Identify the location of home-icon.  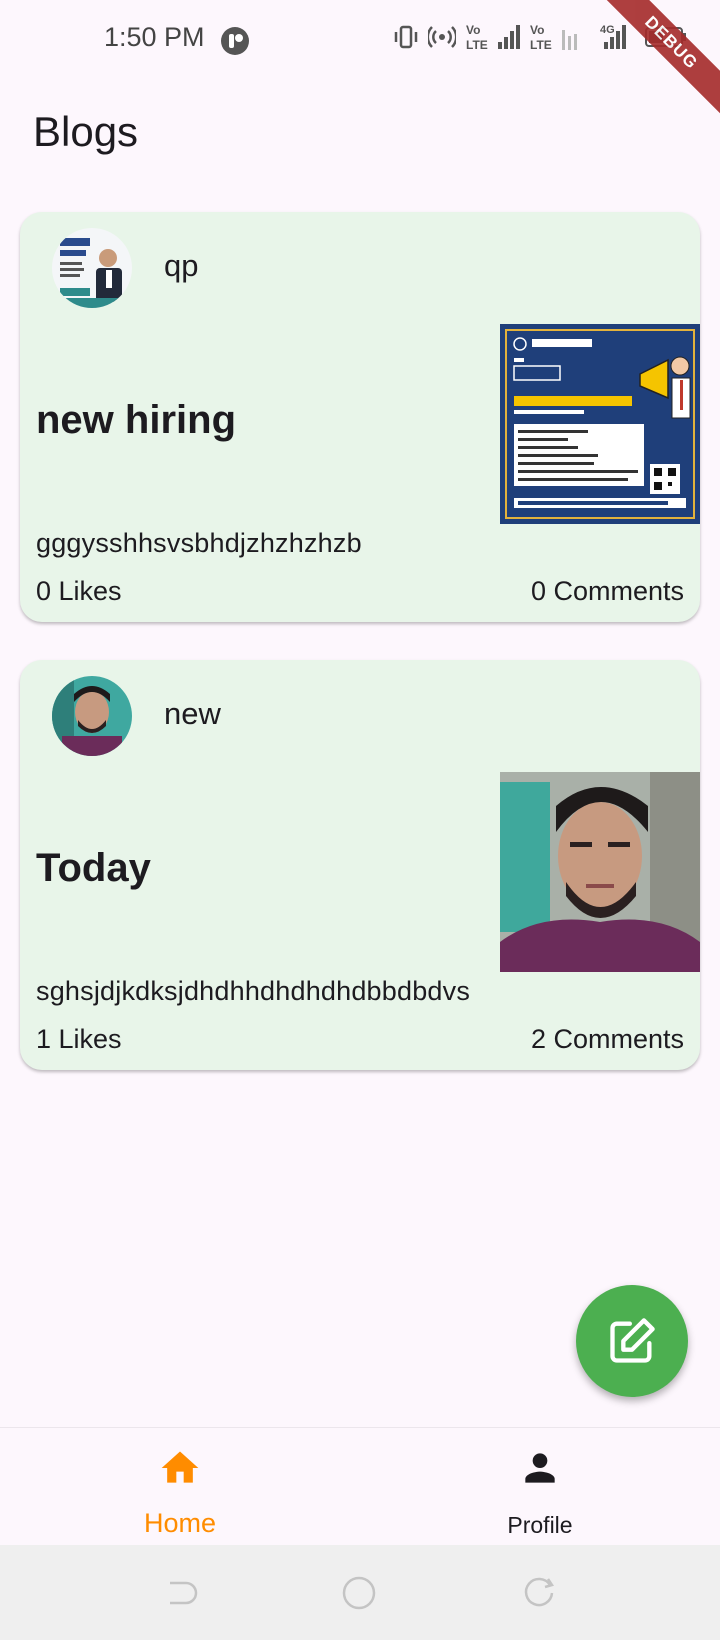
(180, 1467).